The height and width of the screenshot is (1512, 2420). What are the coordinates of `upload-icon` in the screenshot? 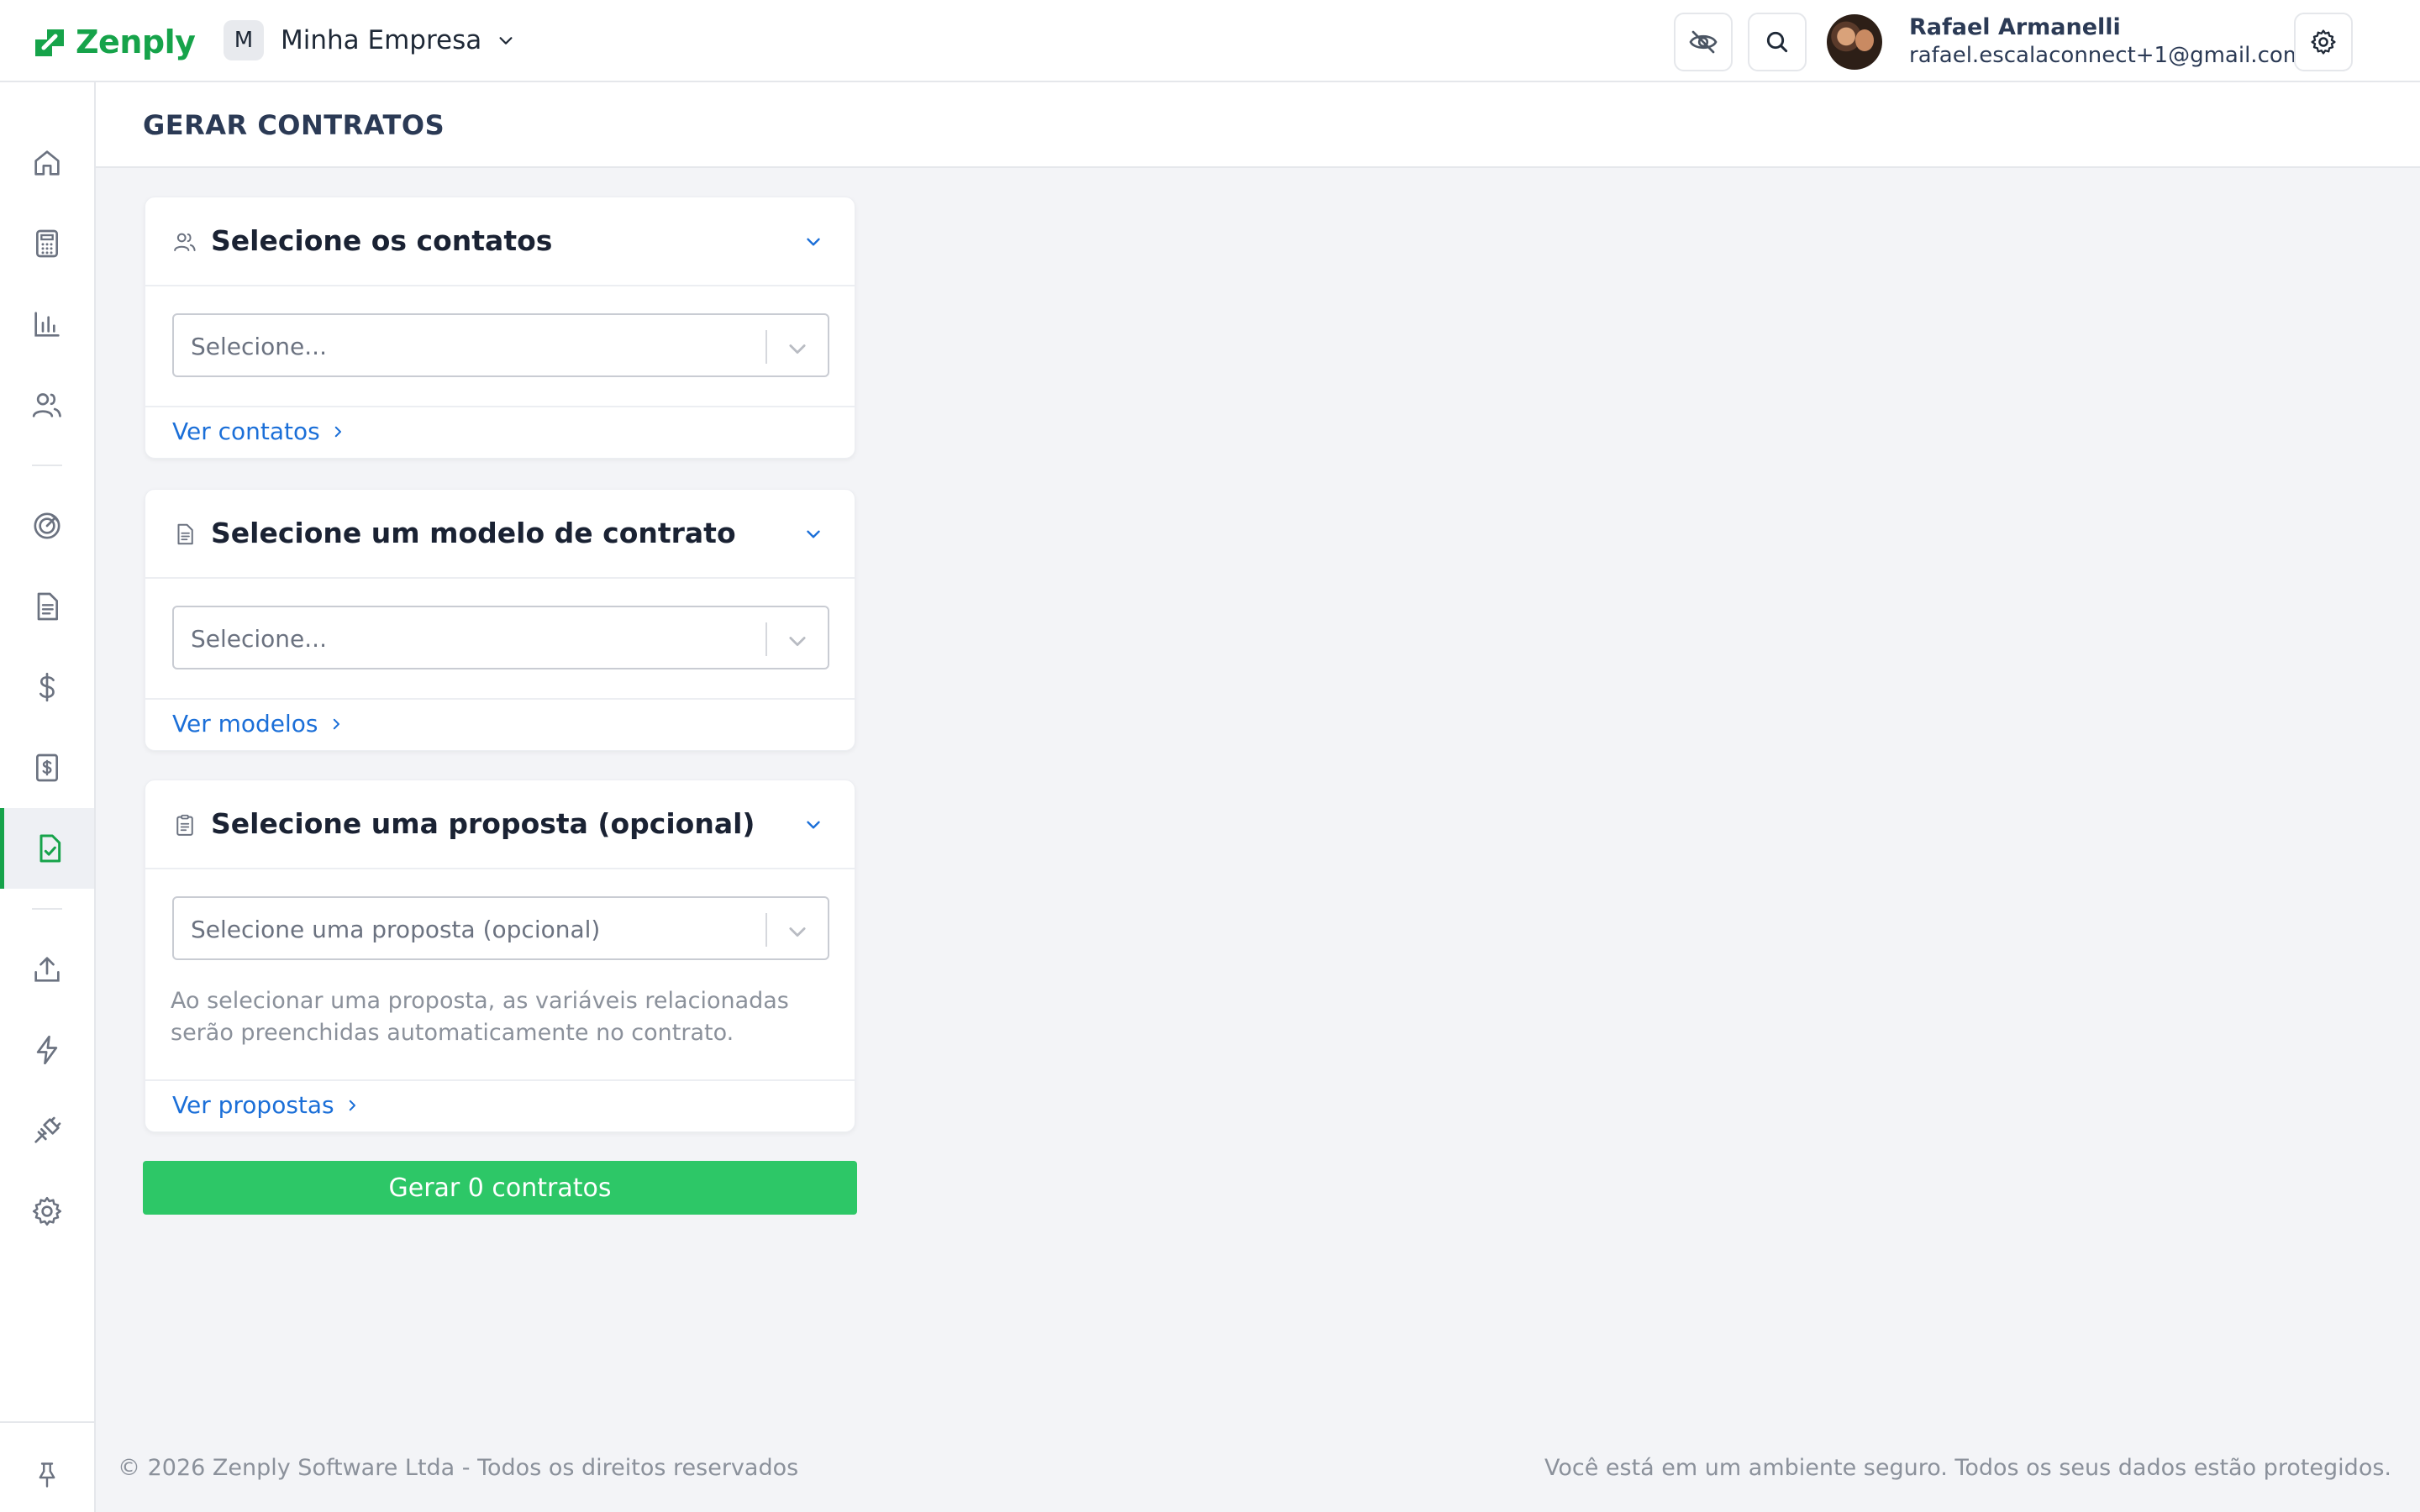 It's located at (47, 969).